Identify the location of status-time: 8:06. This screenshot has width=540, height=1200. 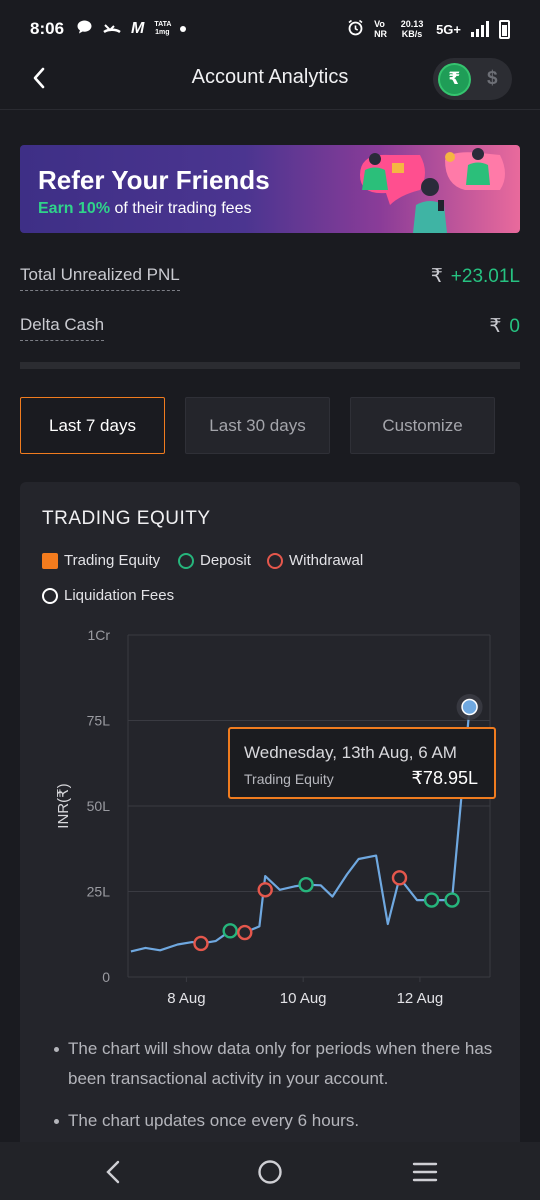
(47, 28).